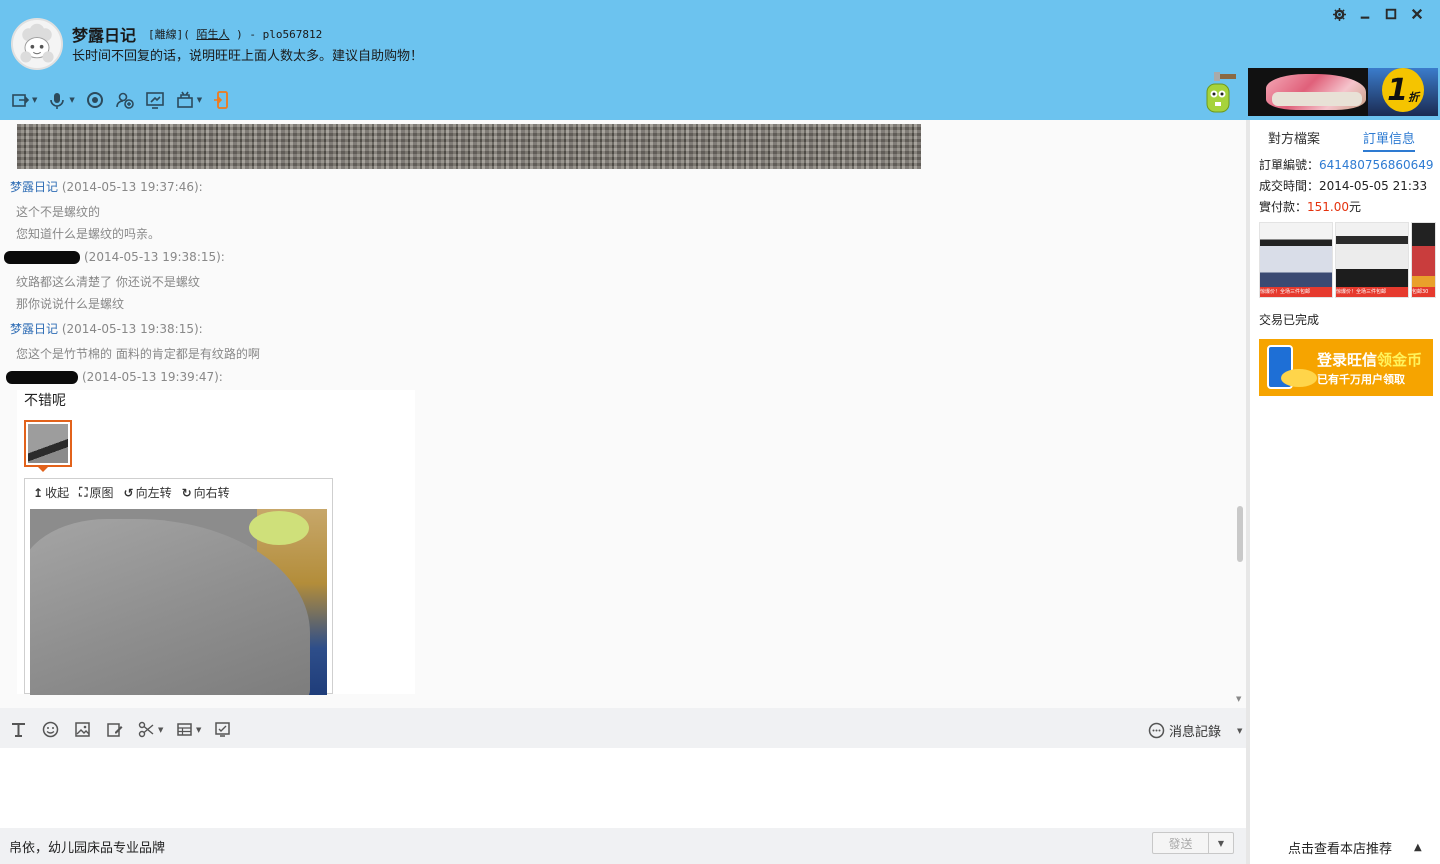 This screenshot has height=864, width=1440. What do you see at coordinates (1378, 14) in the screenshot?
I see `window-controls` at bounding box center [1378, 14].